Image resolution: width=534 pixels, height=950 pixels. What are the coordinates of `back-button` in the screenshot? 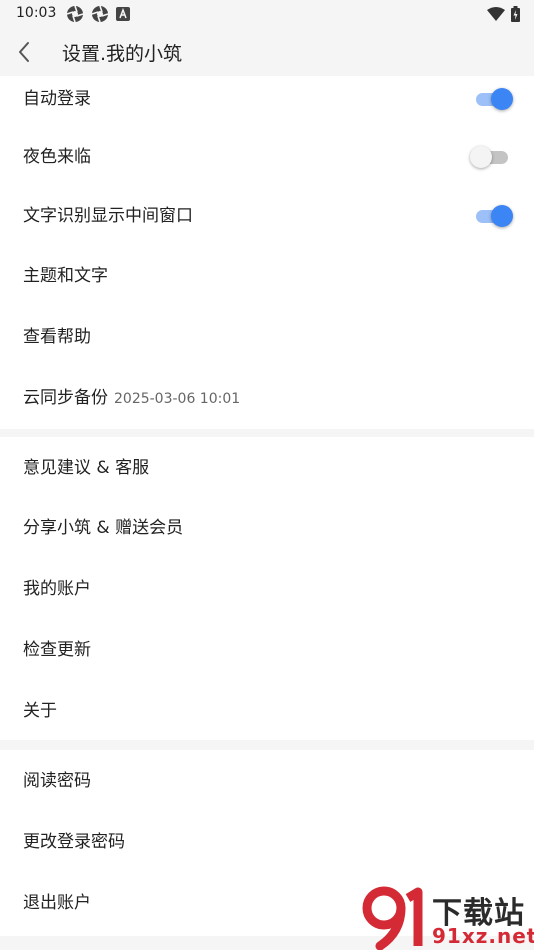 It's located at (24, 52).